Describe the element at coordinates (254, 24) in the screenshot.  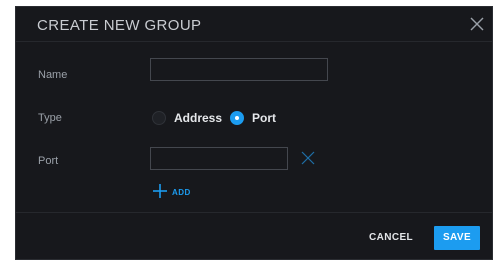
I see `dialog-header: CREATE NEW GROUP` at that location.